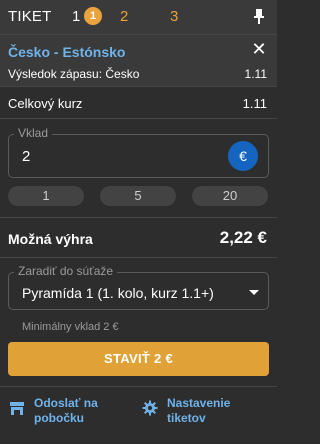  Describe the element at coordinates (17, 408) in the screenshot. I see `store-icon` at that location.